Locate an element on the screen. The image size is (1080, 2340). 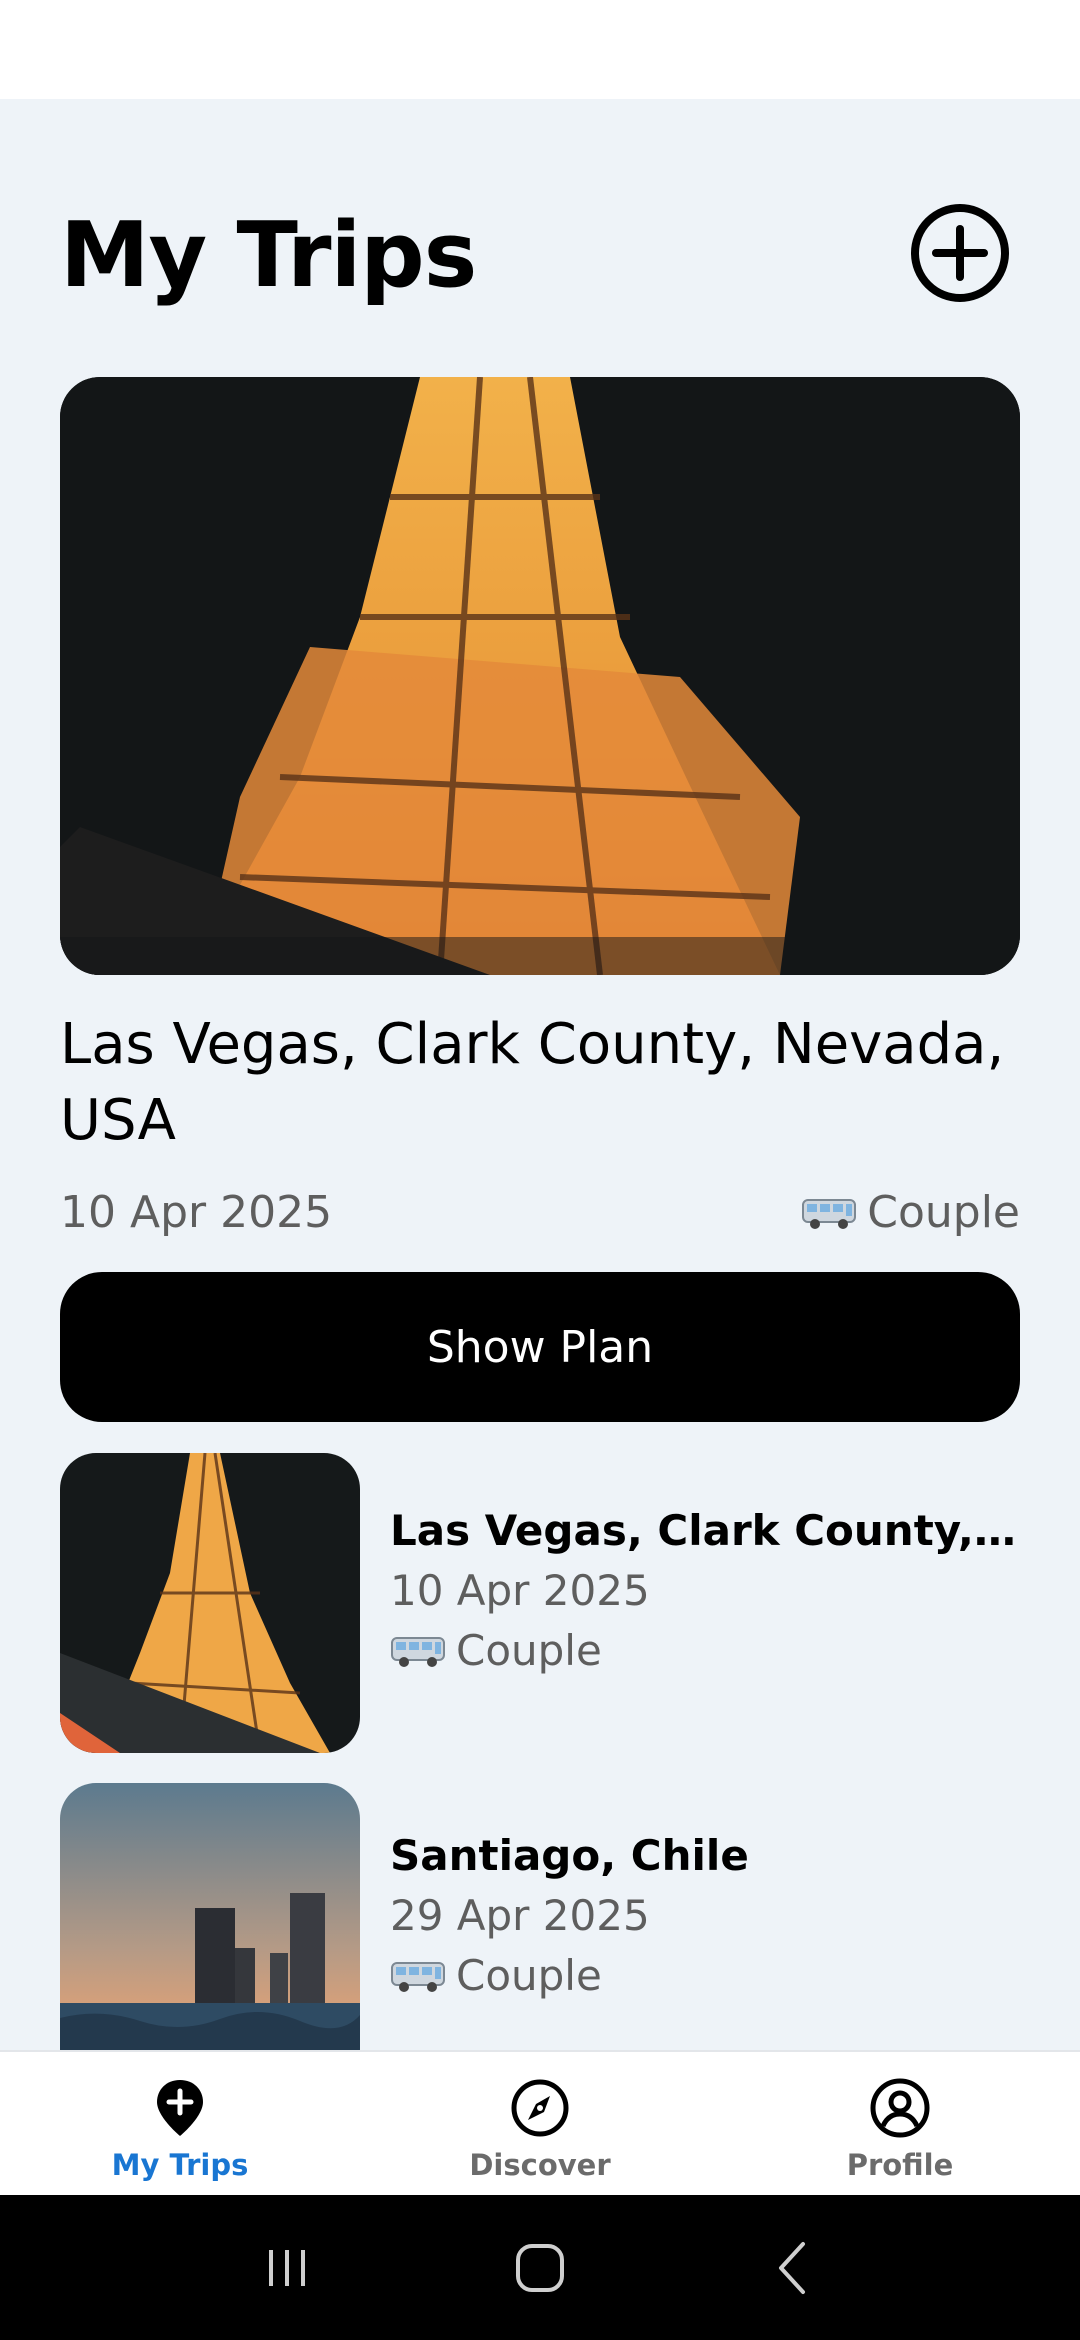
bottom-navigation: My Trips Discover Profile is located at coordinates (540, 2122).